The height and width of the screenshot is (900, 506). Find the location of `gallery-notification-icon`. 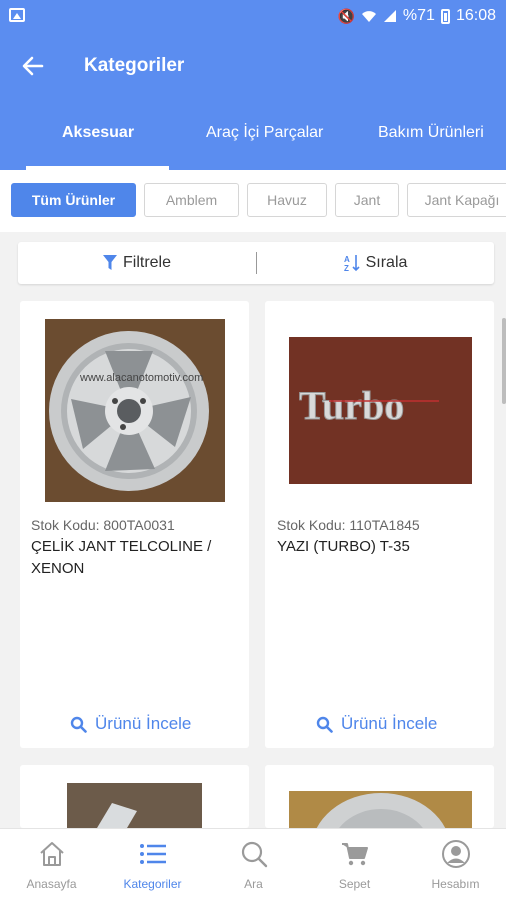

gallery-notification-icon is located at coordinates (17, 15).